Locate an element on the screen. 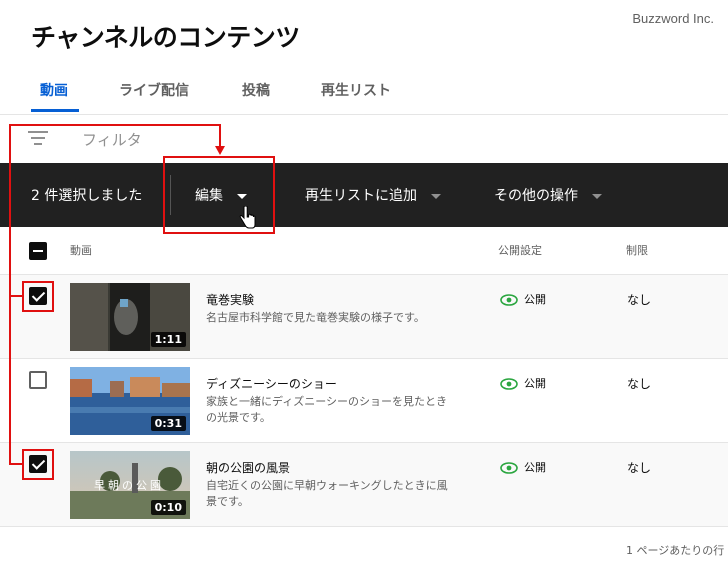 The image size is (728, 570). video-description: 家族と一緒にディズニーシーのショーを見たときの光景です。 is located at coordinates (327, 409).